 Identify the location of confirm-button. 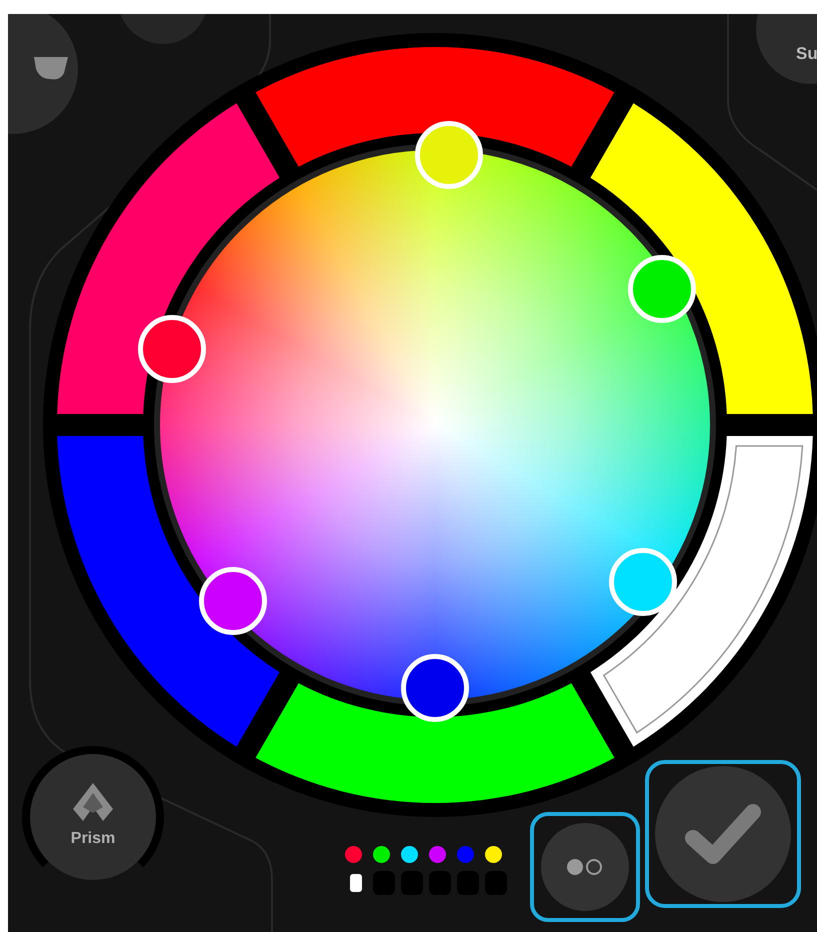
(723, 834).